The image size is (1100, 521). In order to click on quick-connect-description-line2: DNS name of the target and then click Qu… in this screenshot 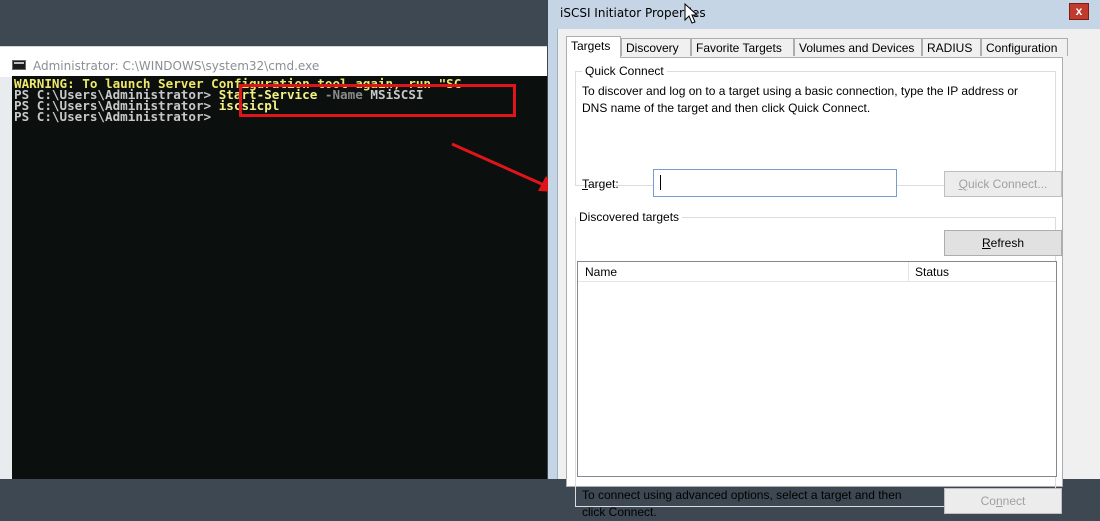, I will do `click(726, 108)`.